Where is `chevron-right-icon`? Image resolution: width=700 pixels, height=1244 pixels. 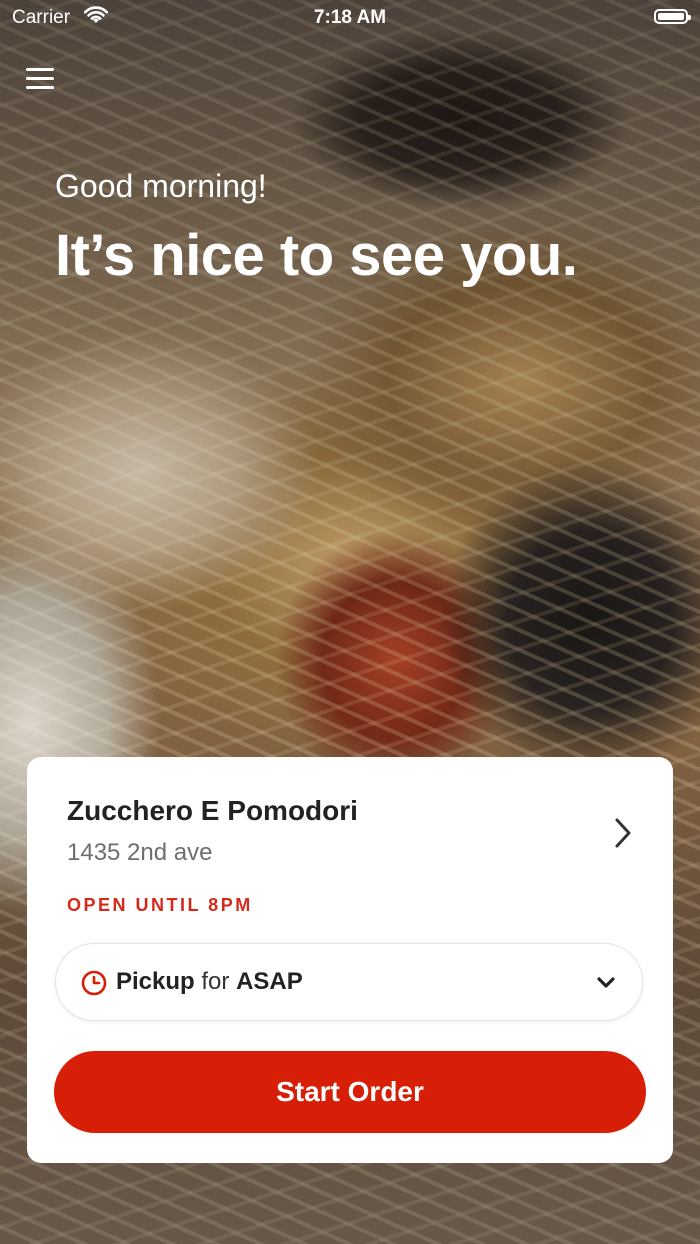
chevron-right-icon is located at coordinates (623, 835).